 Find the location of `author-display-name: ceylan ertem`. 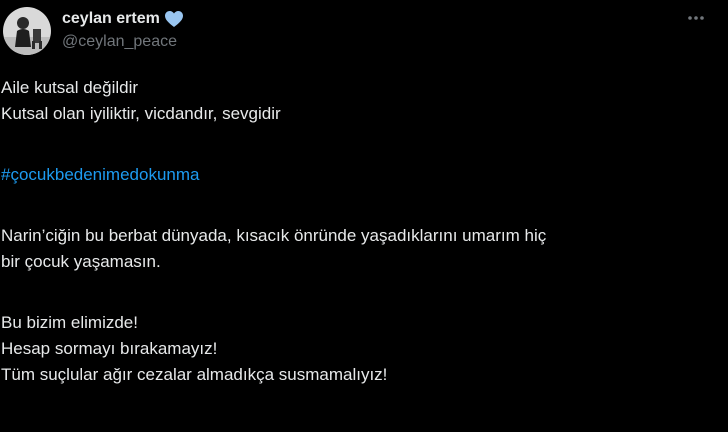

author-display-name: ceylan ertem is located at coordinates (111, 19).